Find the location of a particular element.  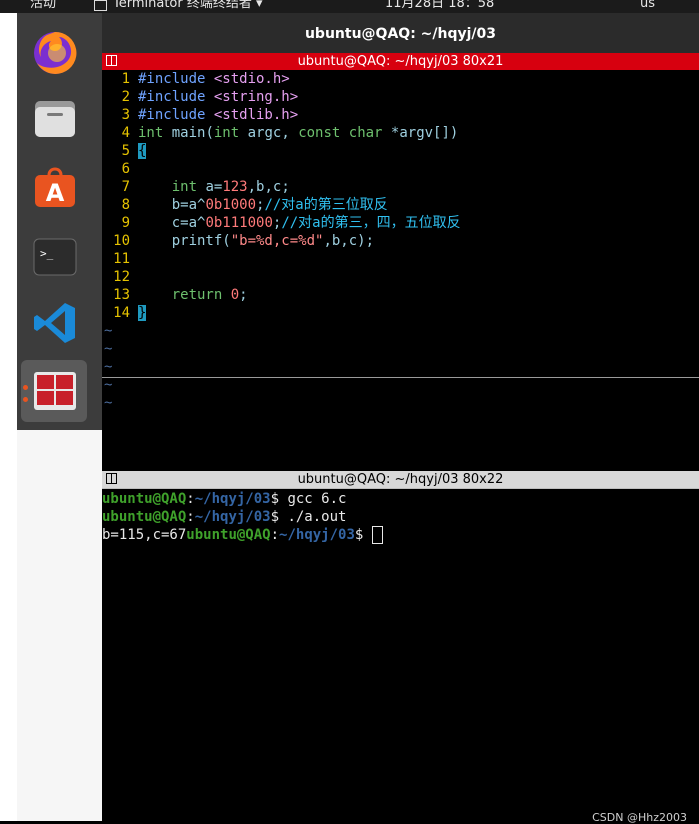

line-number: 9 is located at coordinates (125, 223).